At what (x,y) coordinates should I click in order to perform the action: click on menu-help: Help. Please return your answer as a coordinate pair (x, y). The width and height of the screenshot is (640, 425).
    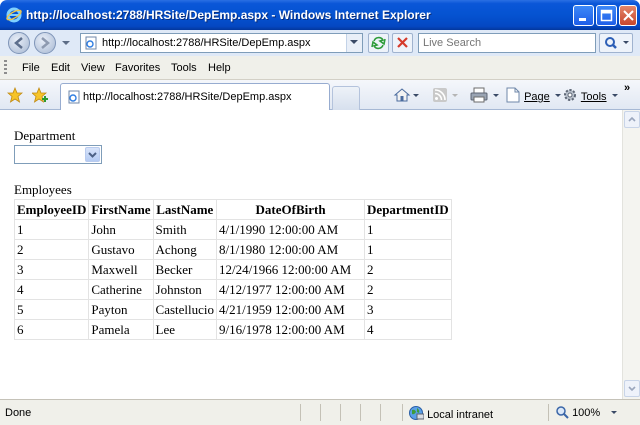
    Looking at the image, I should click on (219, 68).